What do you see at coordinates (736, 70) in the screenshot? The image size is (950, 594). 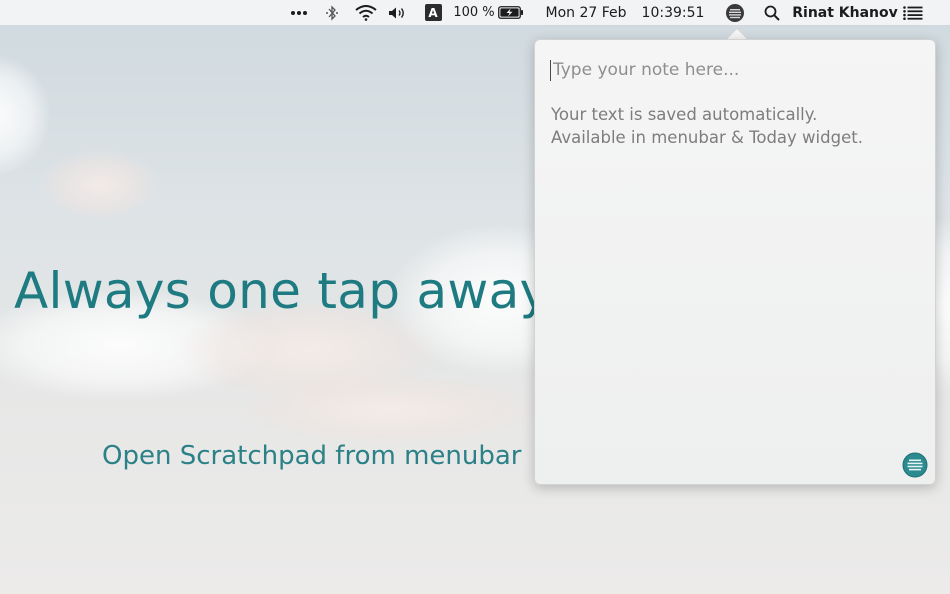 I see `note-input` at bounding box center [736, 70].